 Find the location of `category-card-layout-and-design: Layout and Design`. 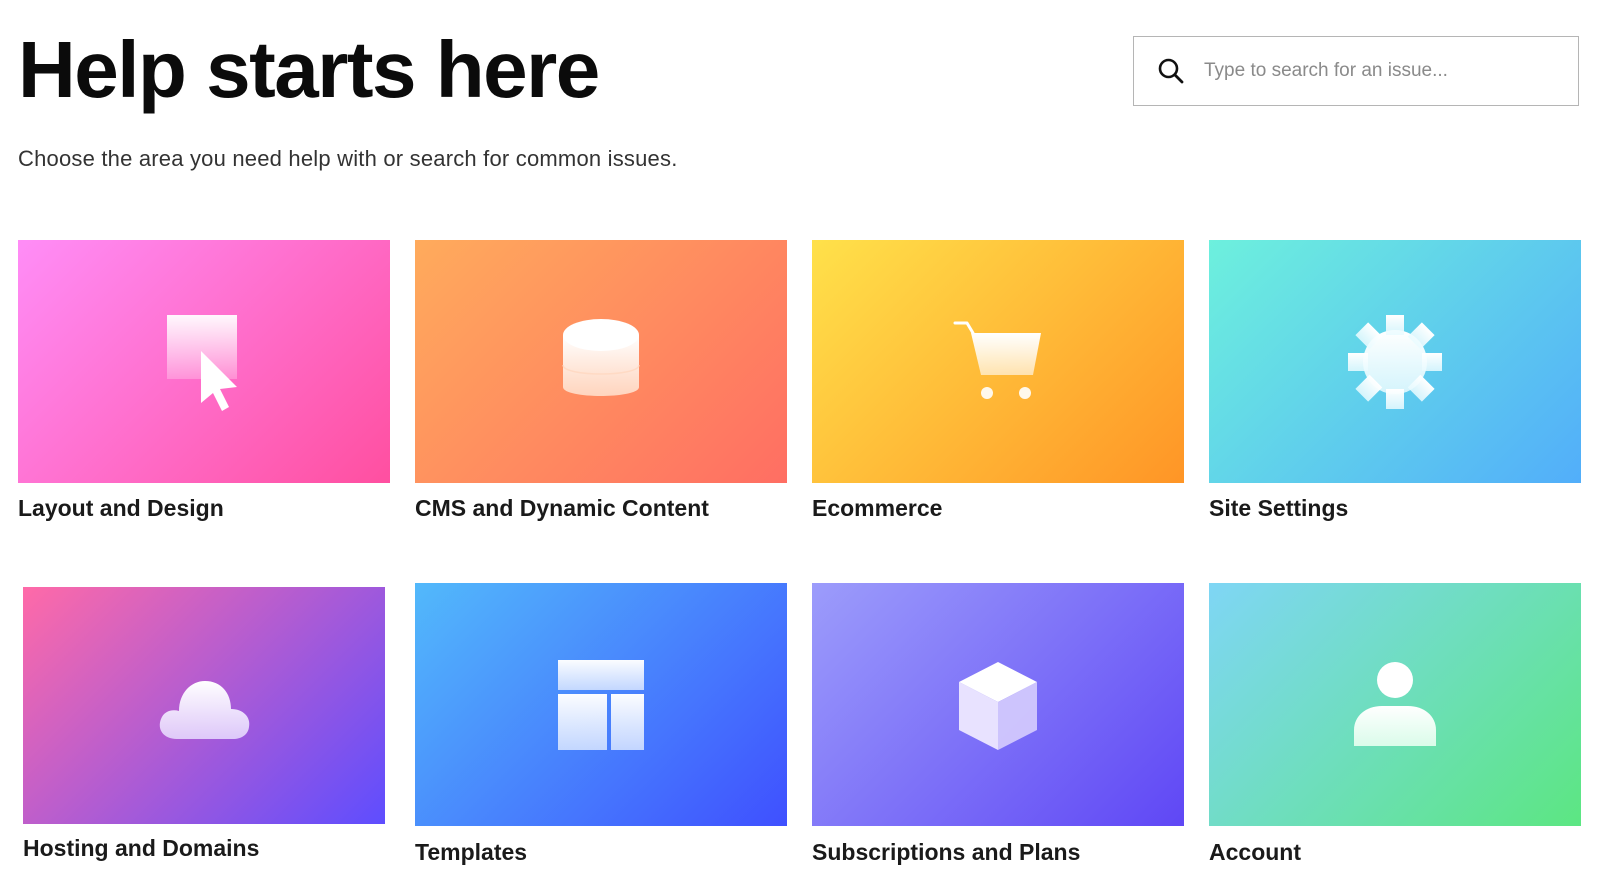

category-card-layout-and-design: Layout and Design is located at coordinates (204, 385).